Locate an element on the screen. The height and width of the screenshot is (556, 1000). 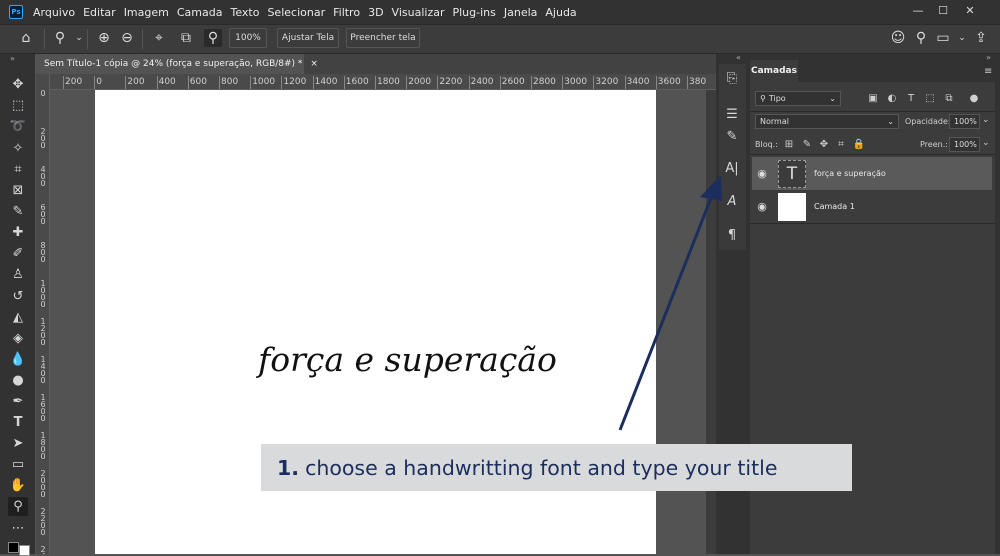
eyedropper-tool-icon: ✎ is located at coordinates (18, 211).